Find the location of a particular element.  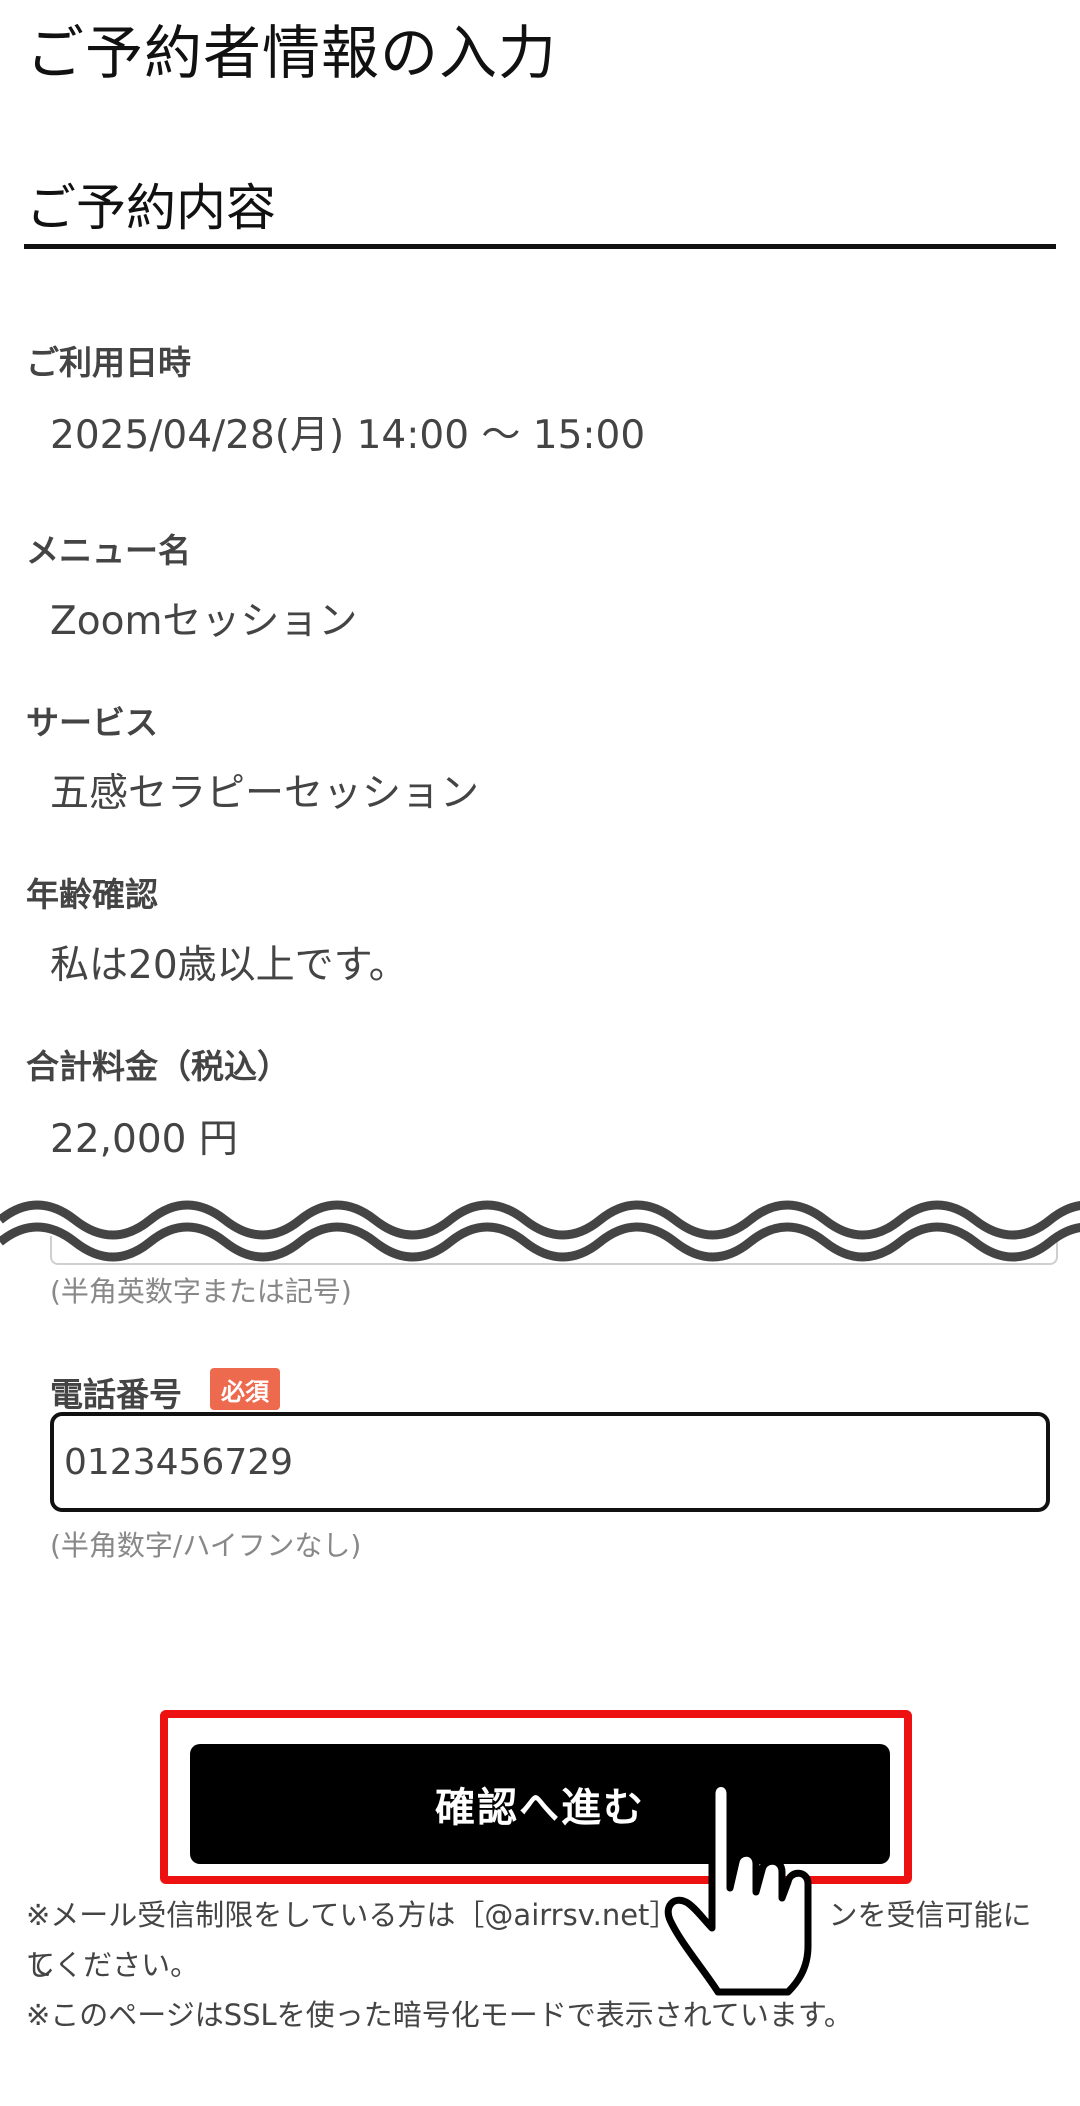

phone-hint: (半角数字/ハイフンなし) is located at coordinates (206, 1545).